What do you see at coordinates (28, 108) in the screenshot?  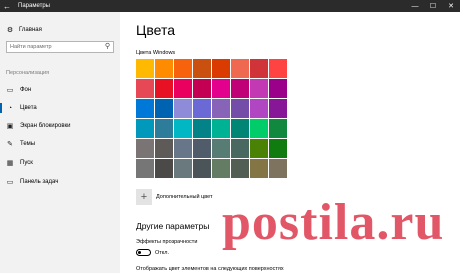 I see `sidebar-item-label: Цвета` at bounding box center [28, 108].